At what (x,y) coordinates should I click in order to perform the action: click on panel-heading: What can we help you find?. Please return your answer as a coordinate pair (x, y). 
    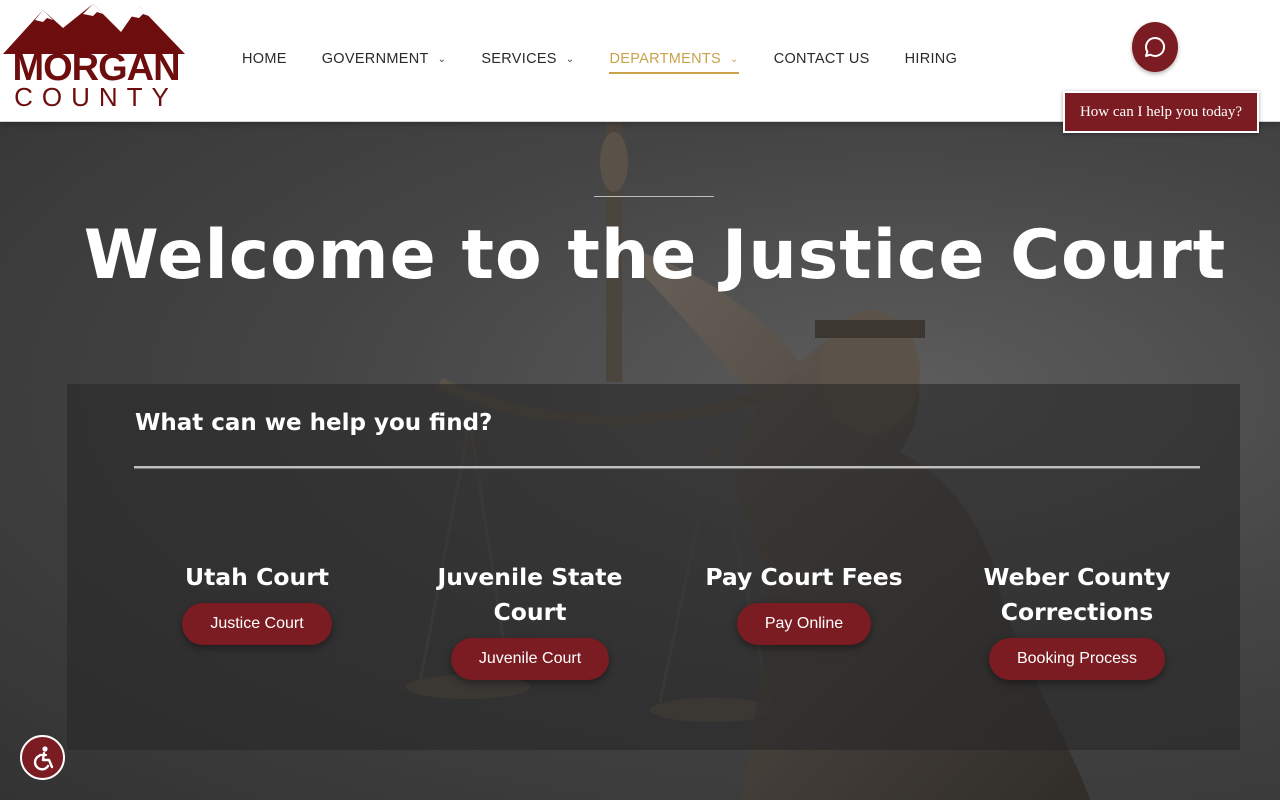
    Looking at the image, I should click on (314, 423).